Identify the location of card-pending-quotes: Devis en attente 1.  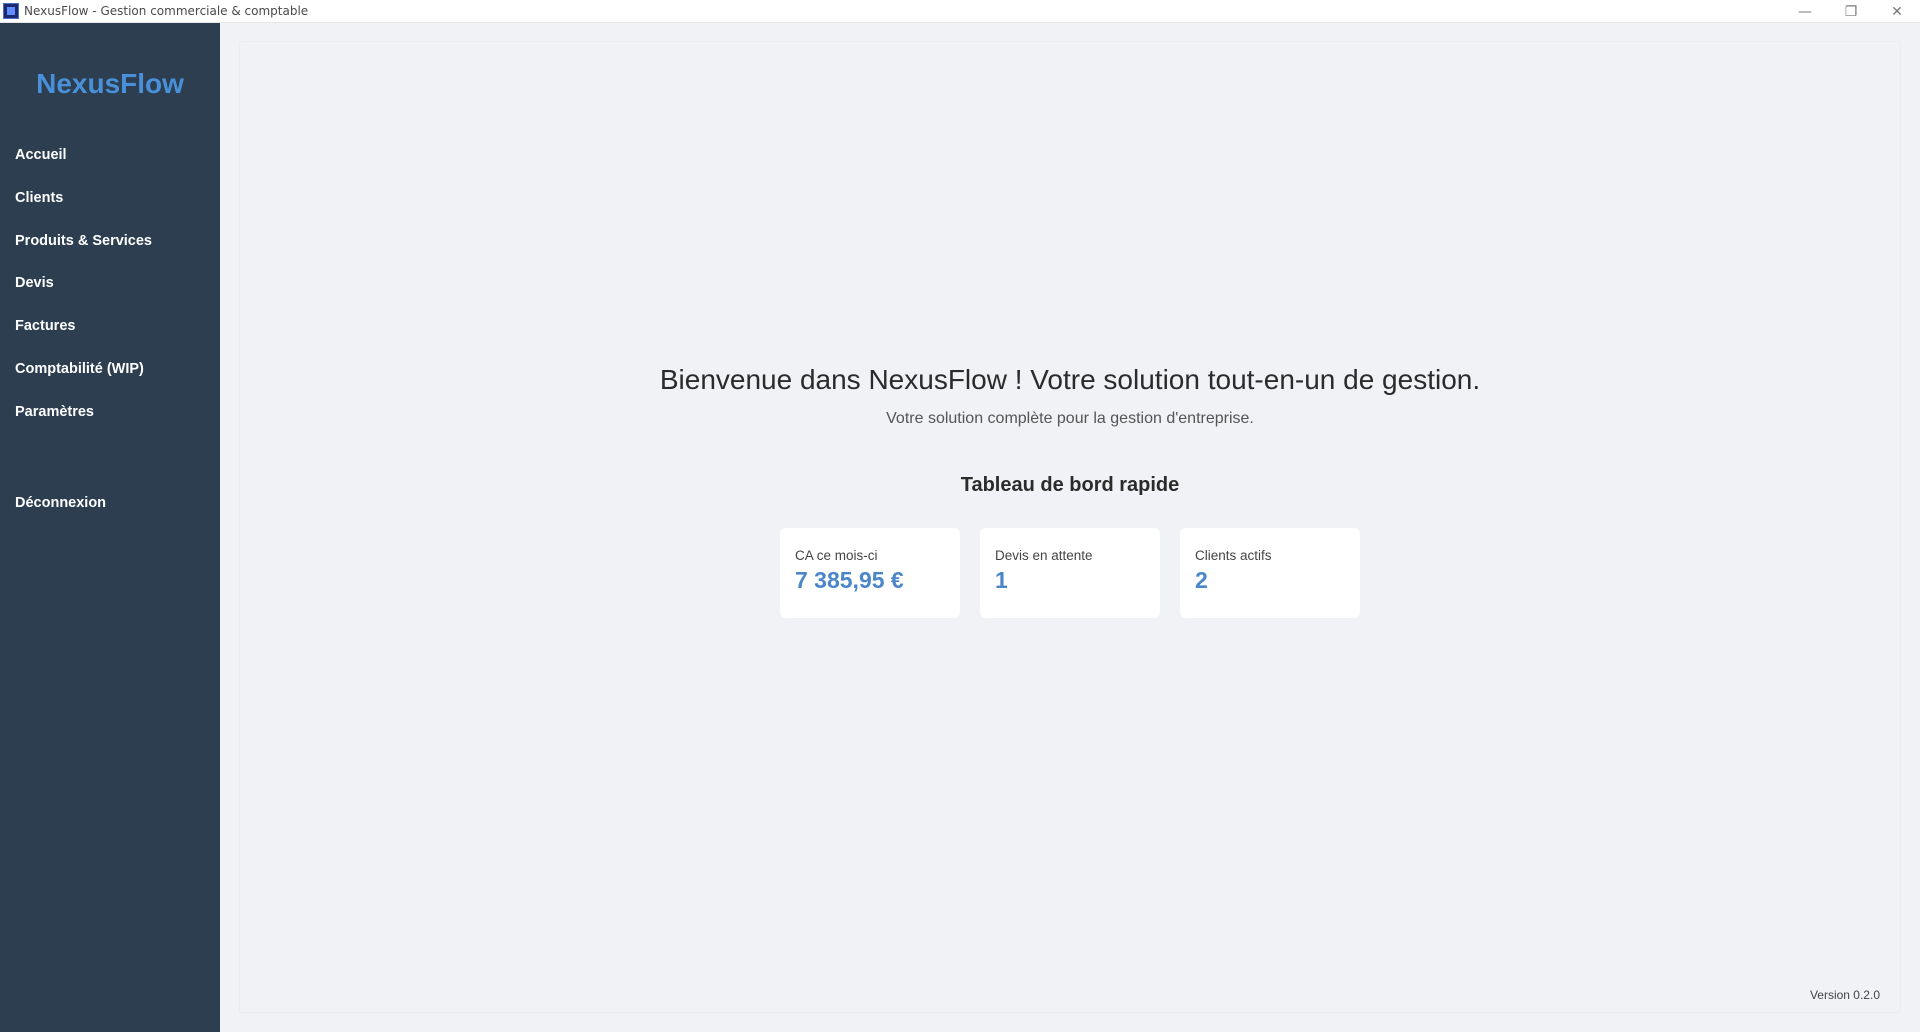
(1070, 573).